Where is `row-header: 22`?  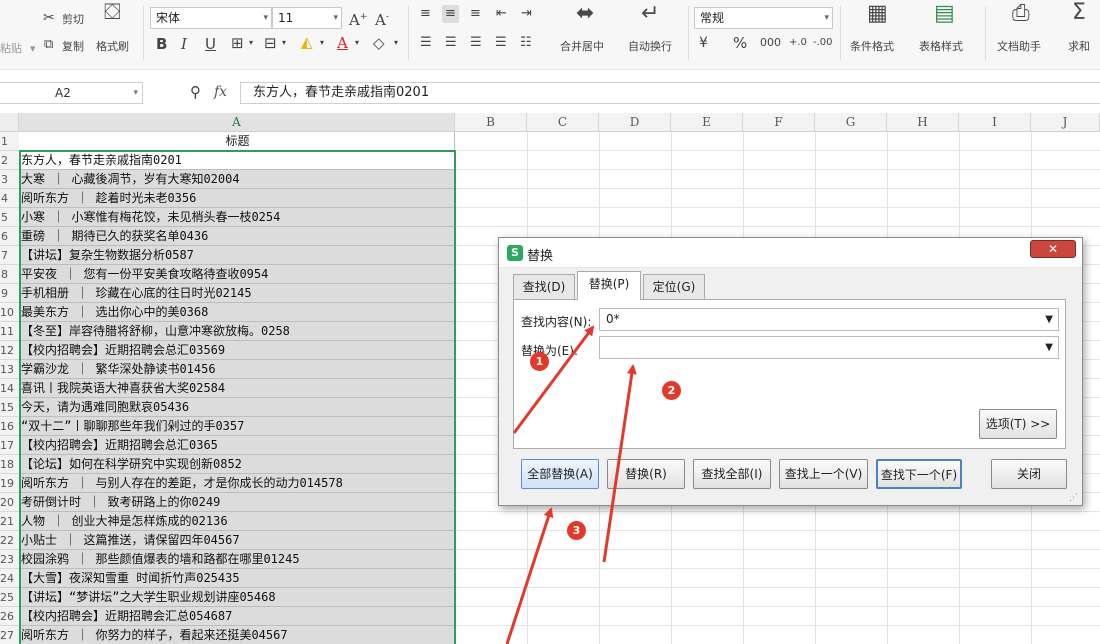 row-header: 22 is located at coordinates (9, 540).